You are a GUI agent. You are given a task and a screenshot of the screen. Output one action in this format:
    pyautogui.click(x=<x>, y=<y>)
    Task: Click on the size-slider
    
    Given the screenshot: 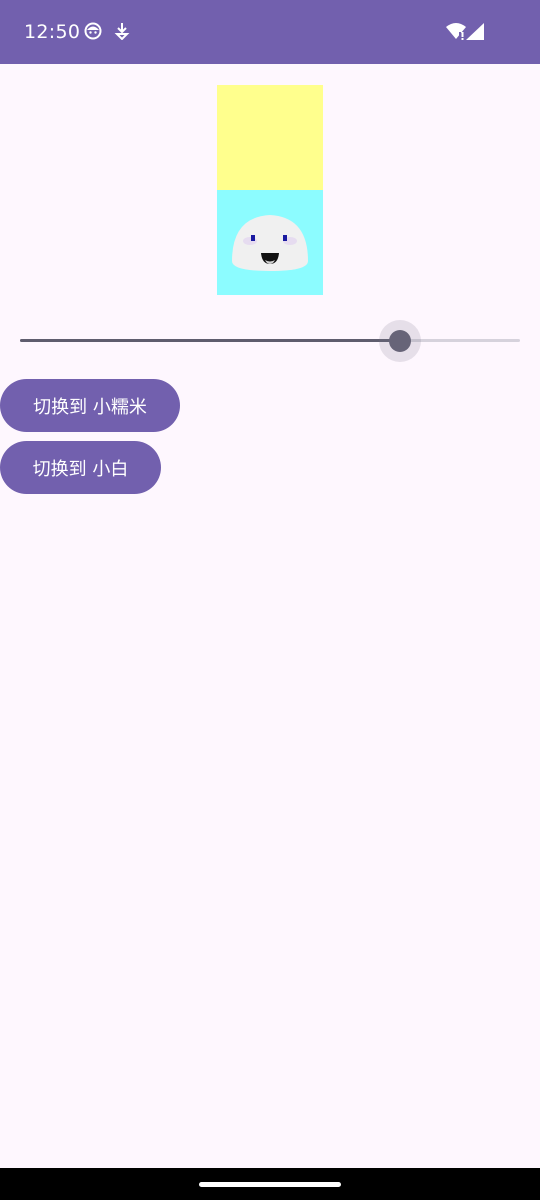 What is the action you would take?
    pyautogui.click(x=270, y=341)
    